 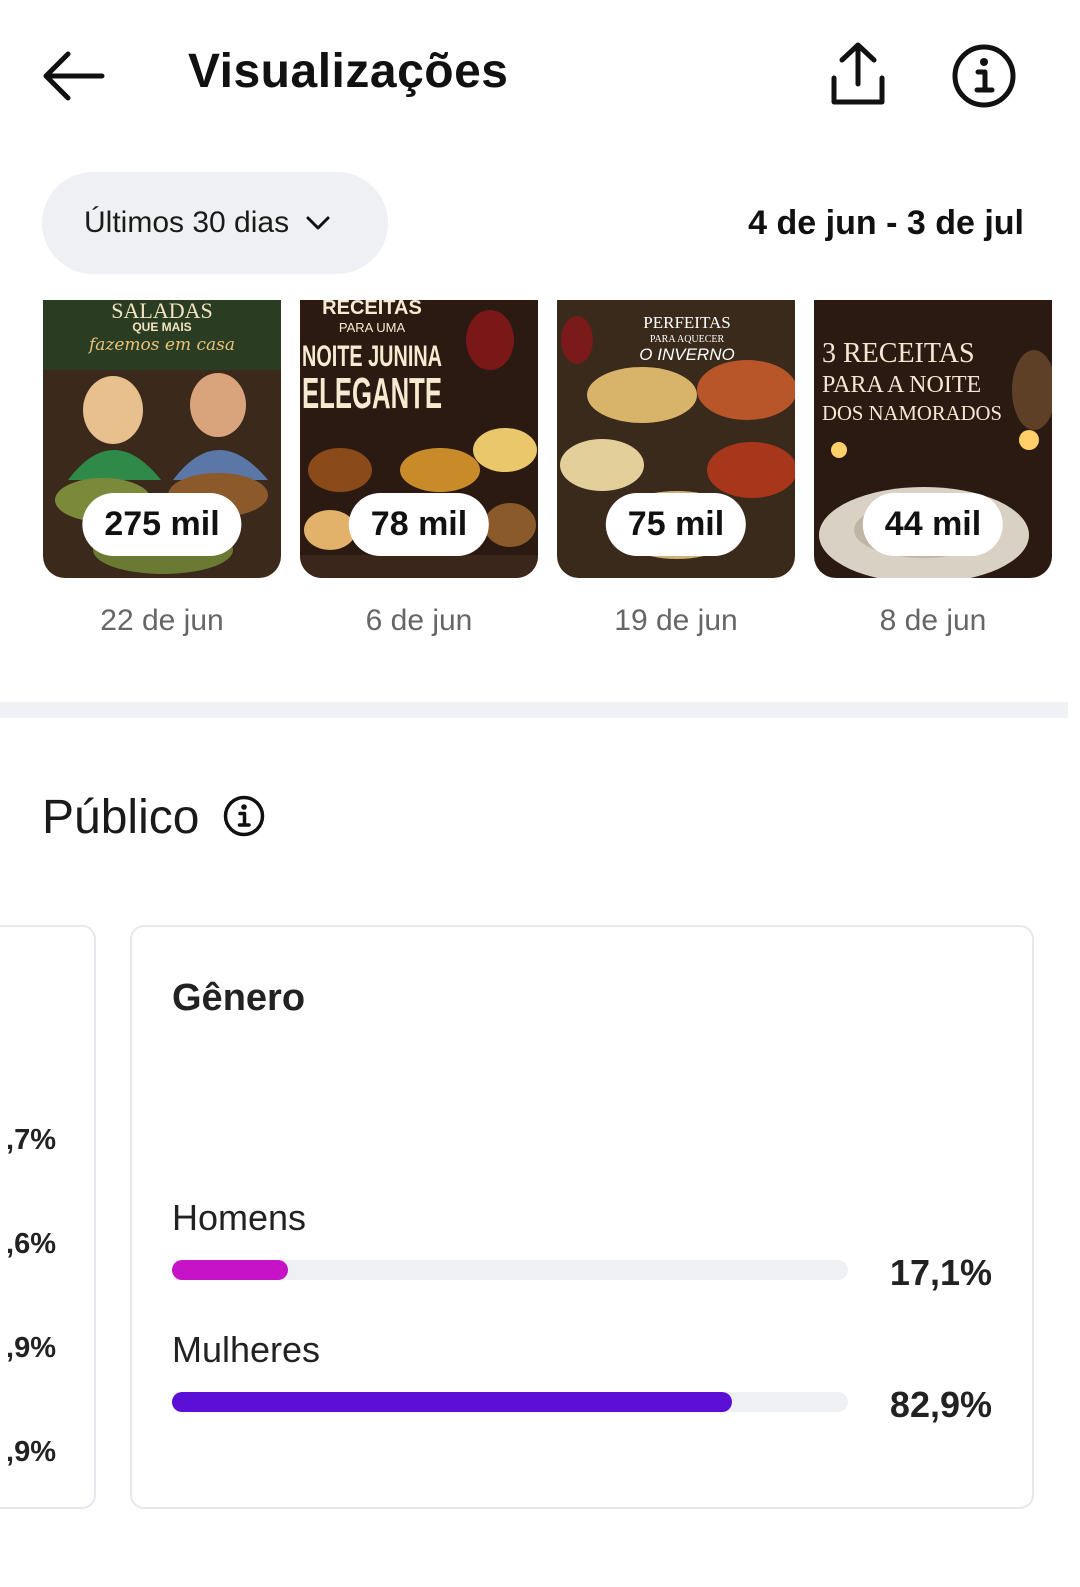 What do you see at coordinates (419, 620) in the screenshot?
I see `post-date: 6 de jun` at bounding box center [419, 620].